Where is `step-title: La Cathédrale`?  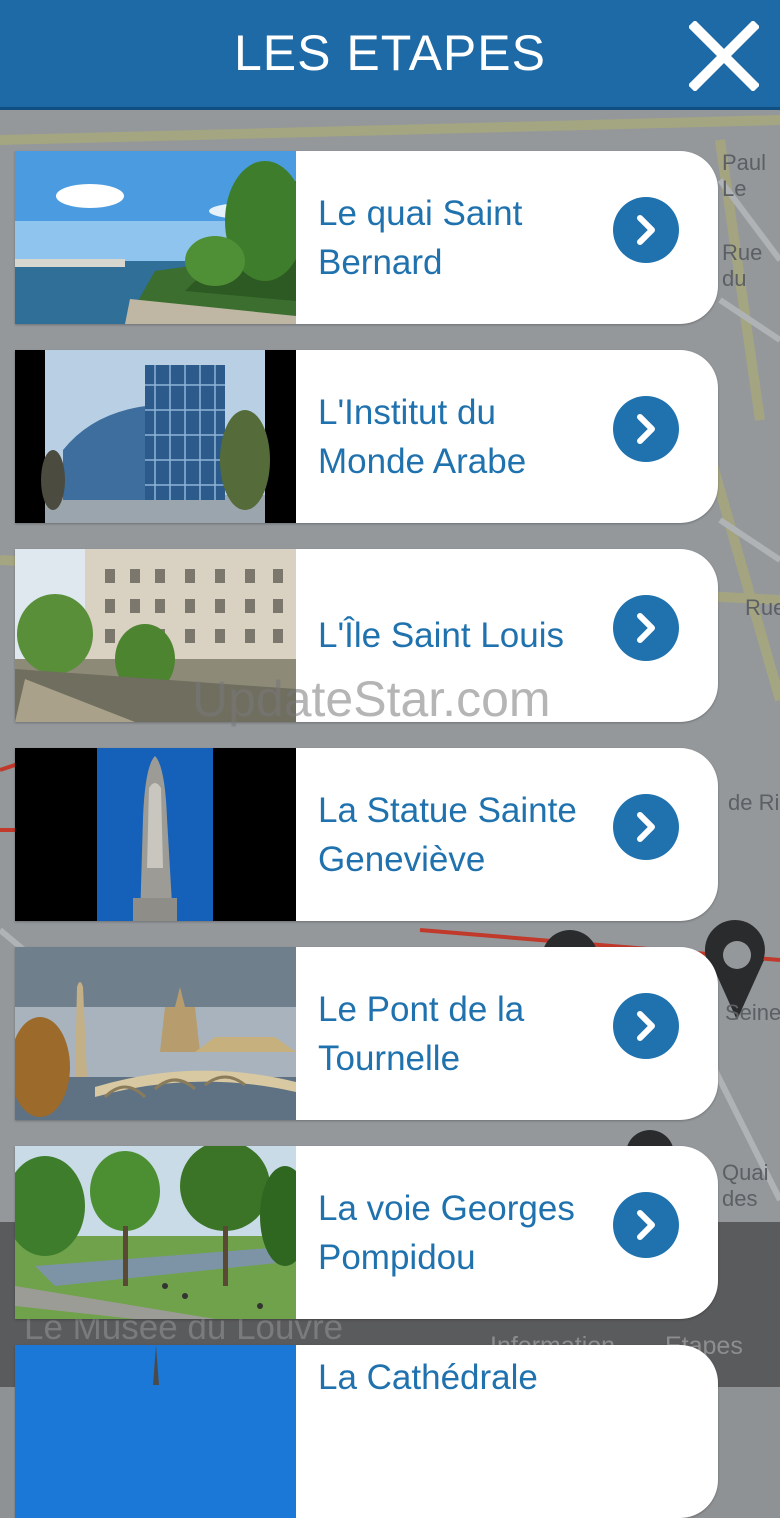
step-title: La Cathédrale is located at coordinates (428, 1377).